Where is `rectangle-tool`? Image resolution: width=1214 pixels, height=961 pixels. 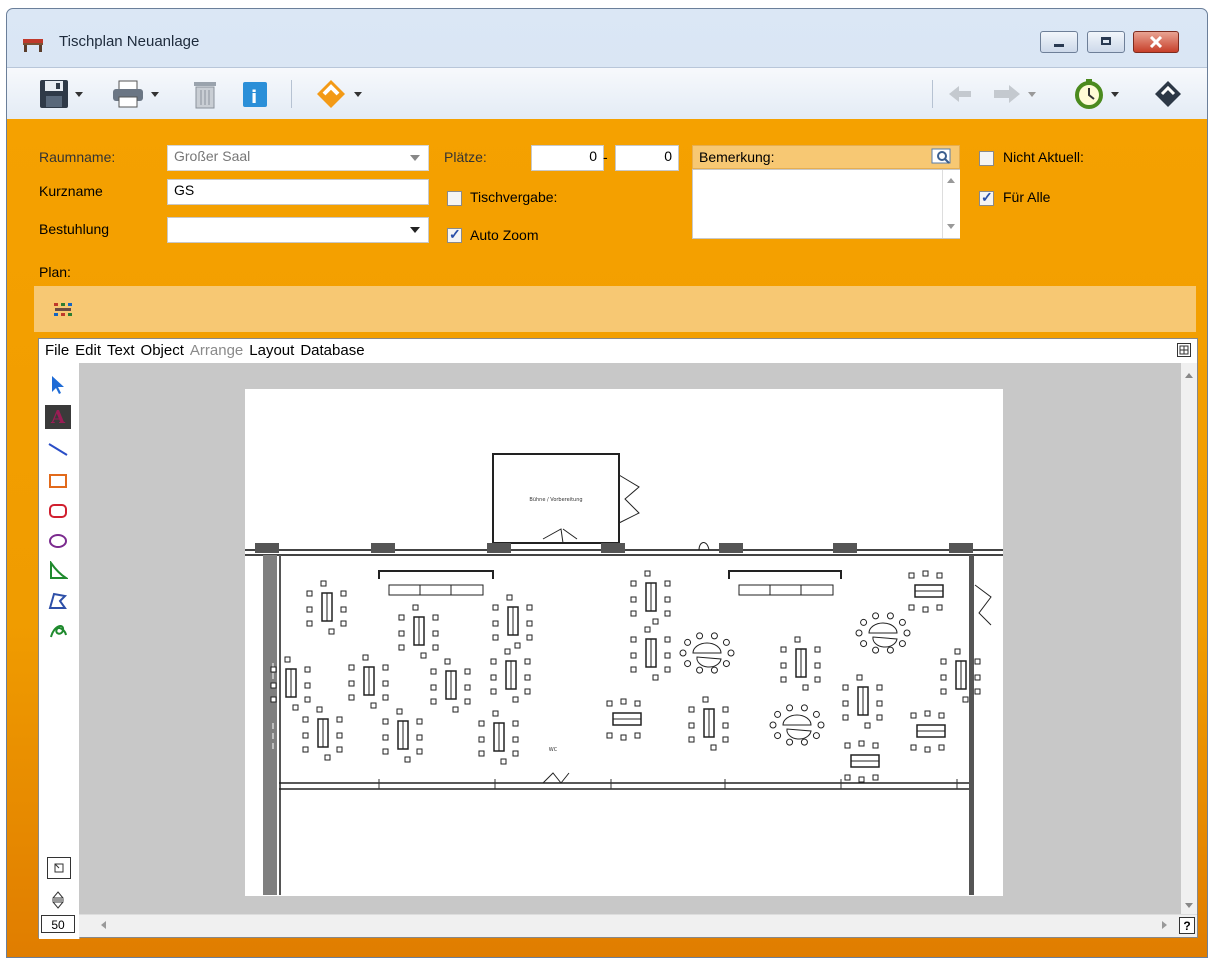 rectangle-tool is located at coordinates (58, 481).